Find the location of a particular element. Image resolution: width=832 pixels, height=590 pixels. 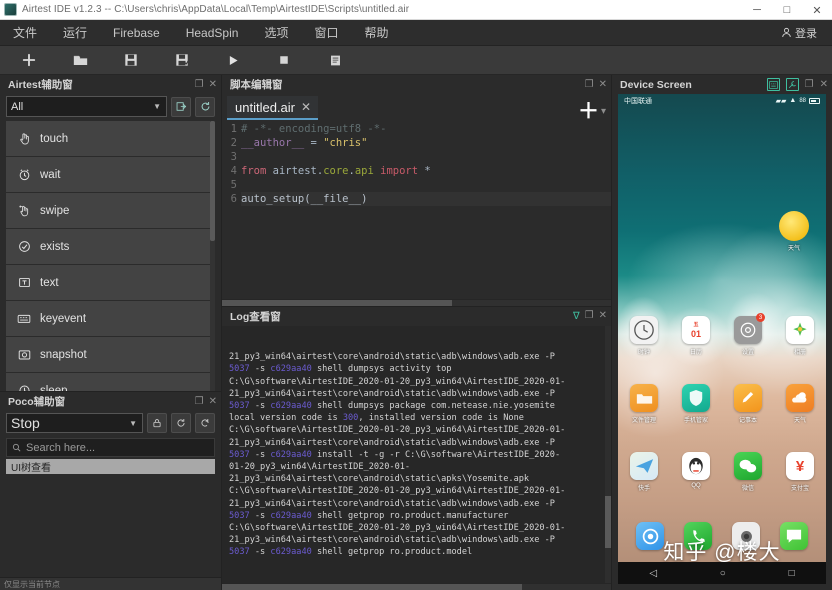

app-gallery: 相册 is located at coordinates (800, 336).